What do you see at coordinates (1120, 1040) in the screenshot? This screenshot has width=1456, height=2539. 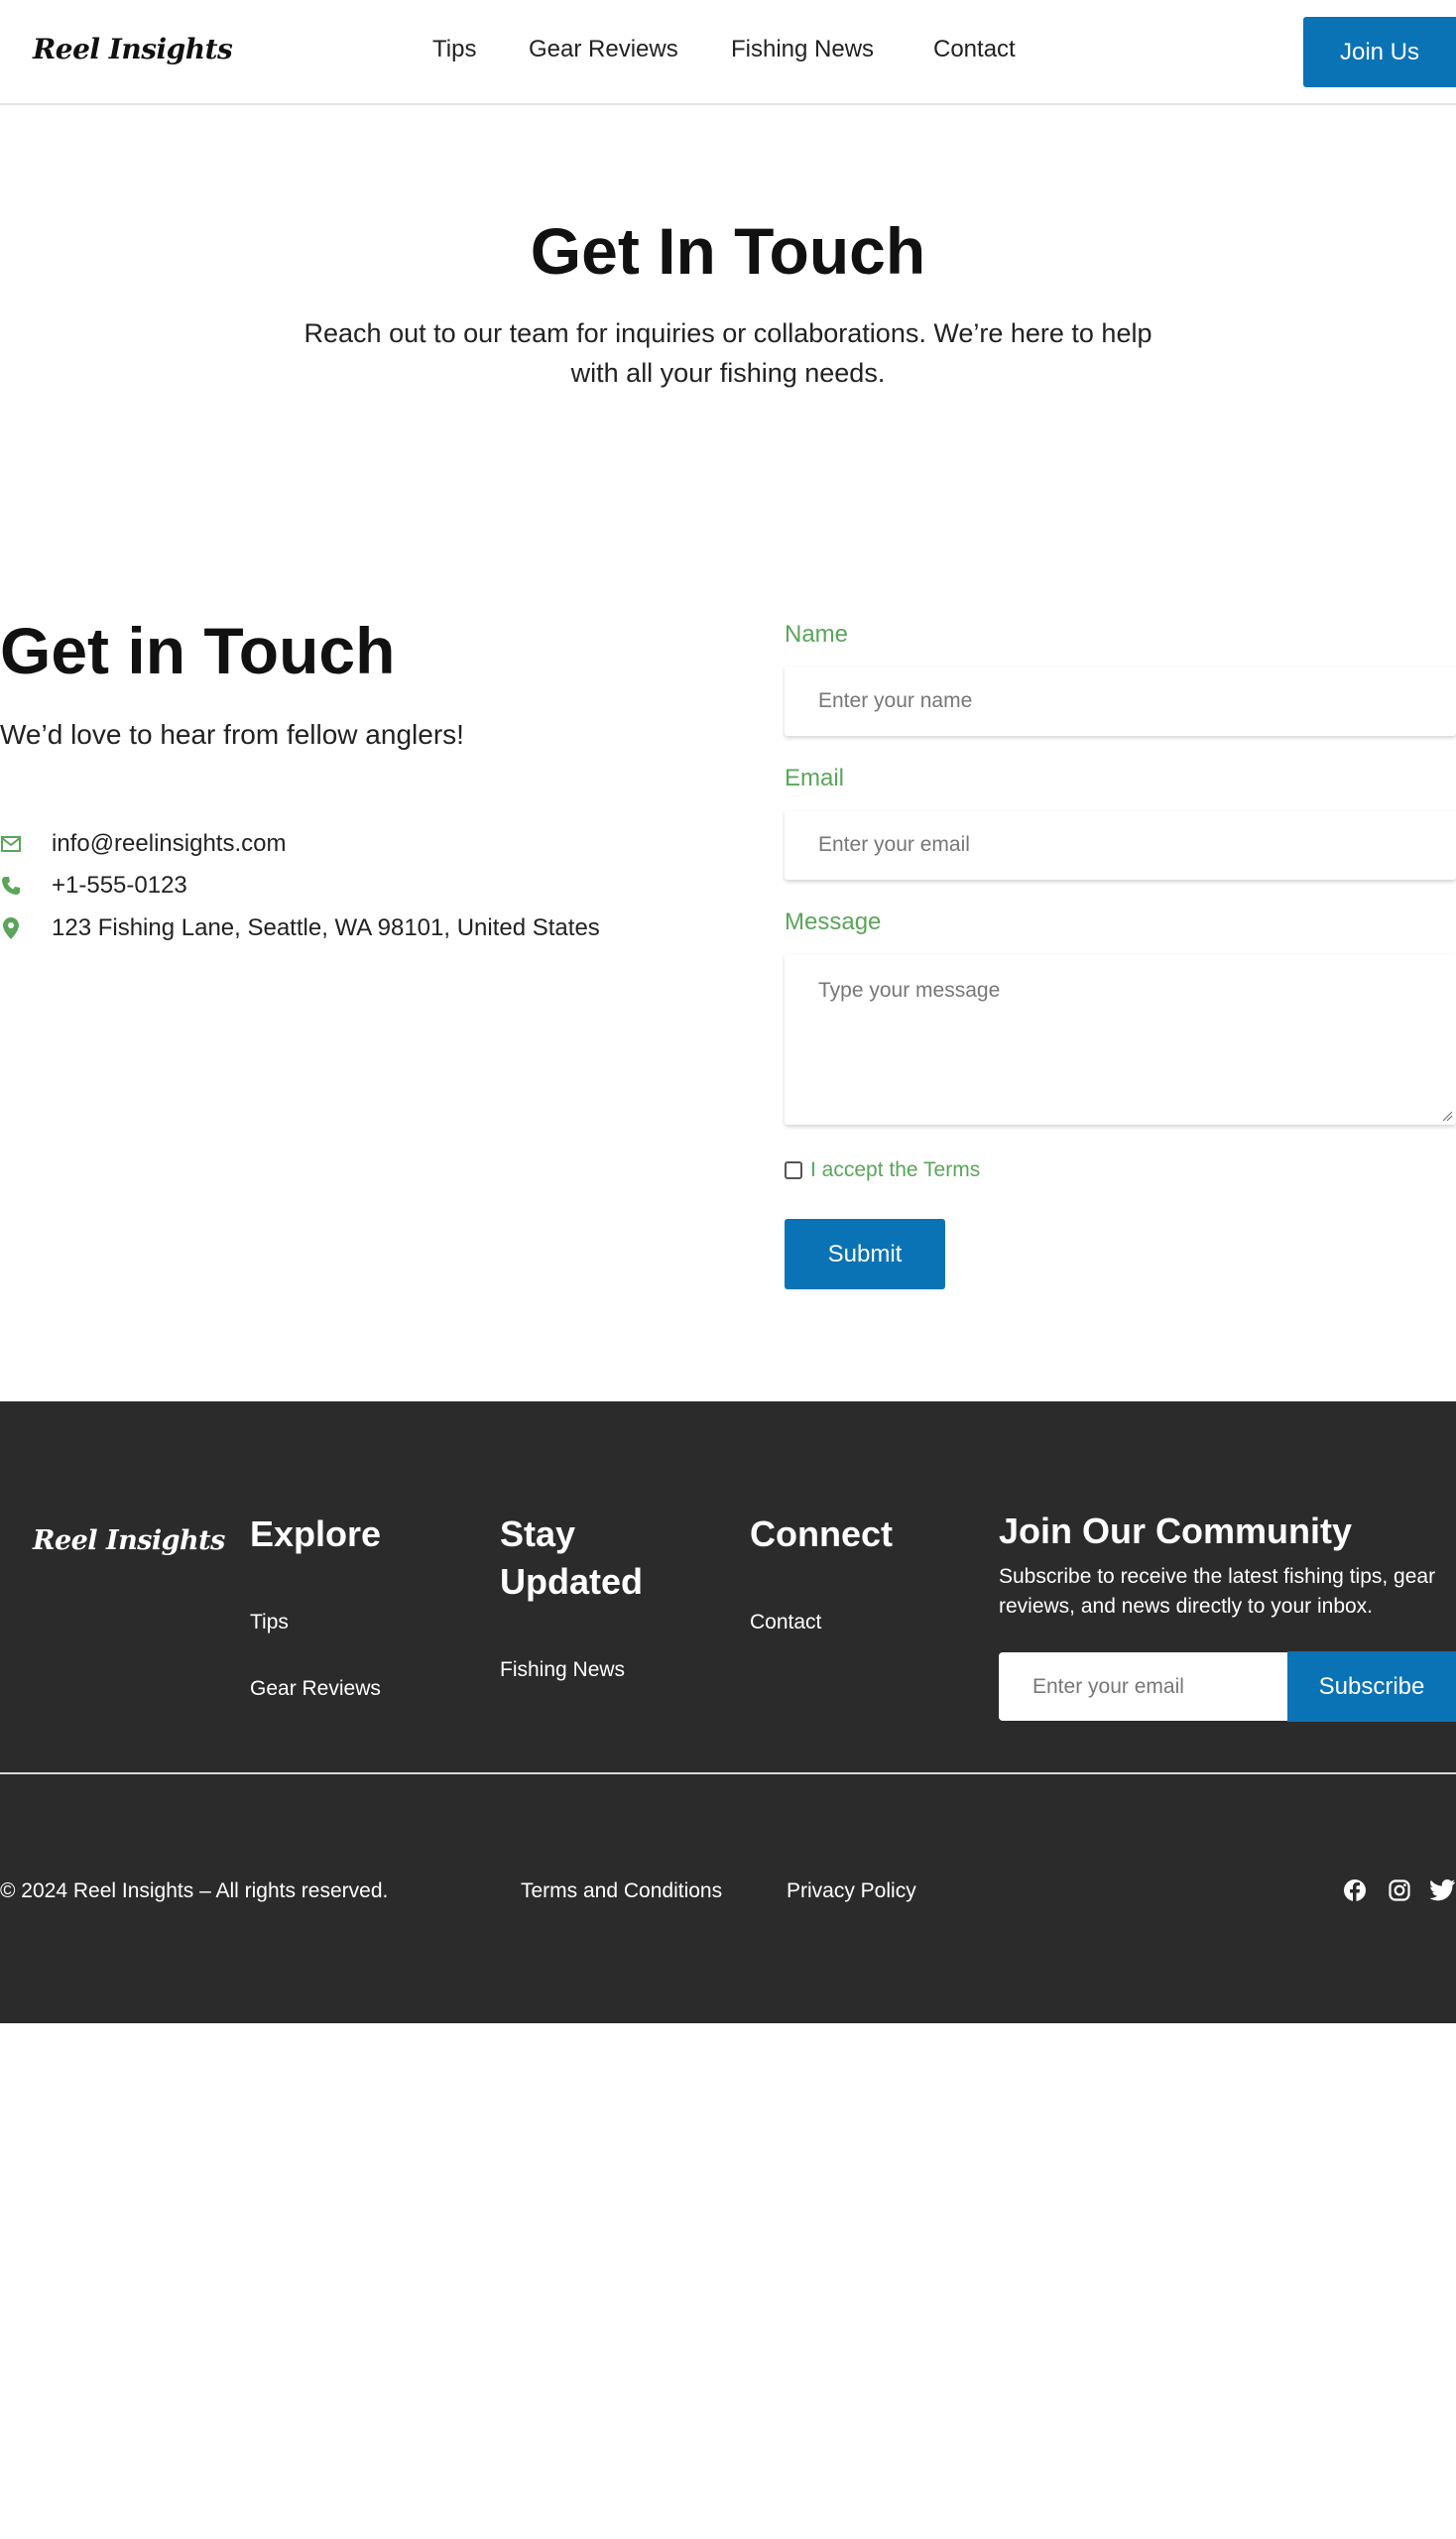 I see `message-textarea: Type your message` at bounding box center [1120, 1040].